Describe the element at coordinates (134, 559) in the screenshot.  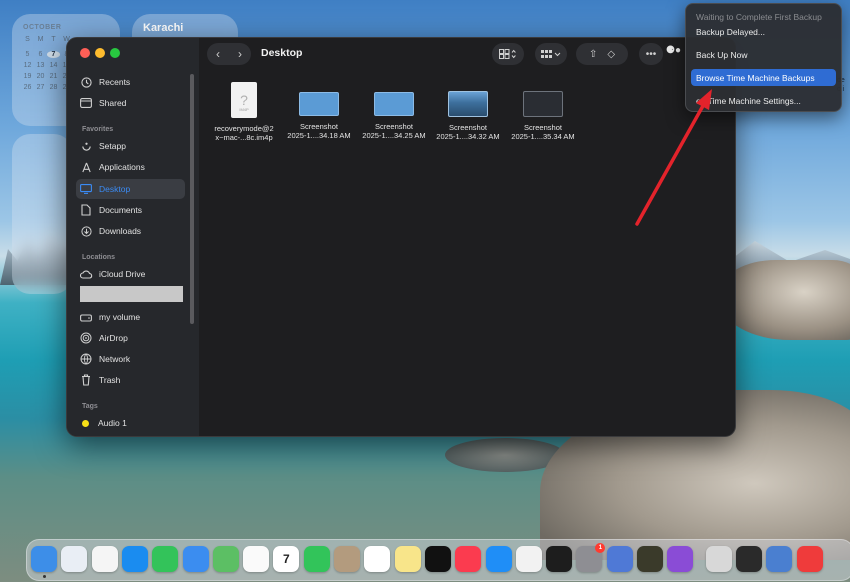
I see `safari-icon` at that location.